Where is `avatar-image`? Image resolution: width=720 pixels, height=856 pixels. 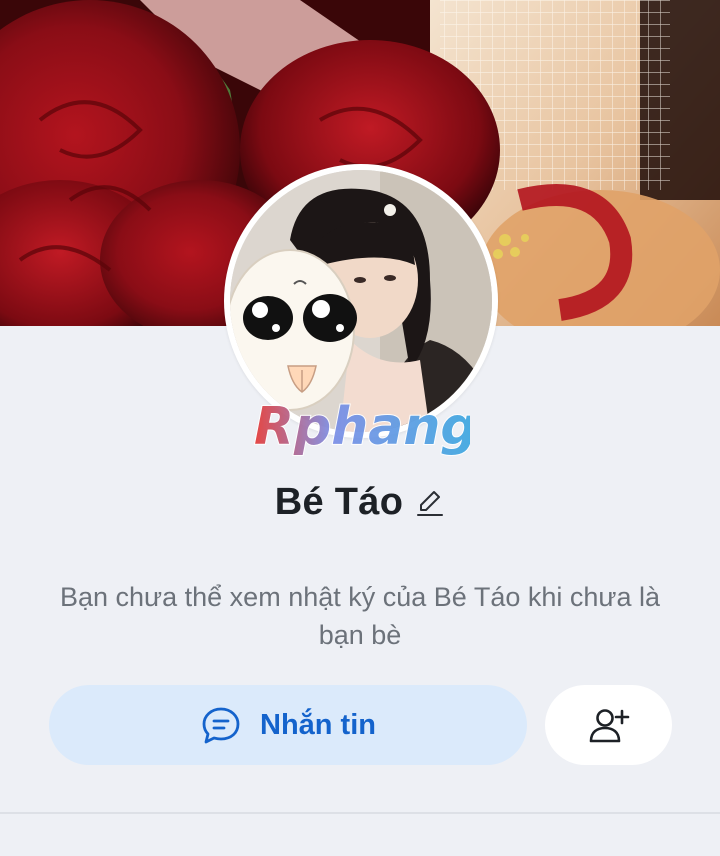 avatar-image is located at coordinates (361, 301).